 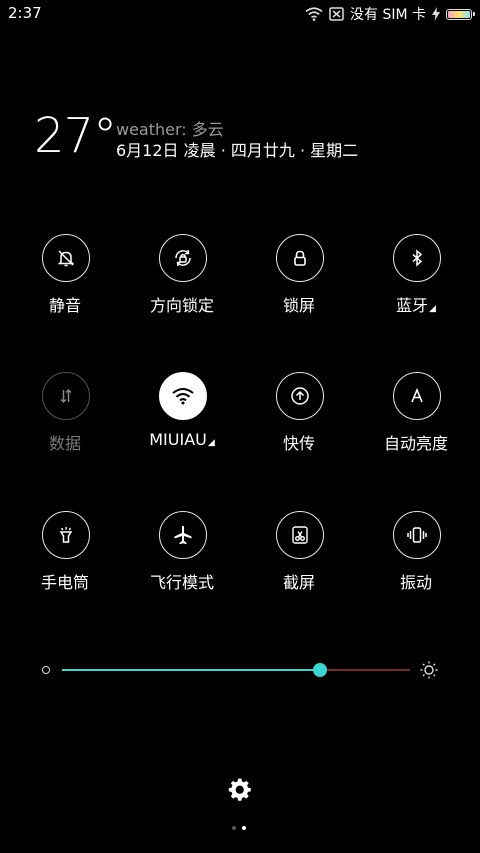 What do you see at coordinates (314, 14) in the screenshot?
I see `wifi-signal-icon` at bounding box center [314, 14].